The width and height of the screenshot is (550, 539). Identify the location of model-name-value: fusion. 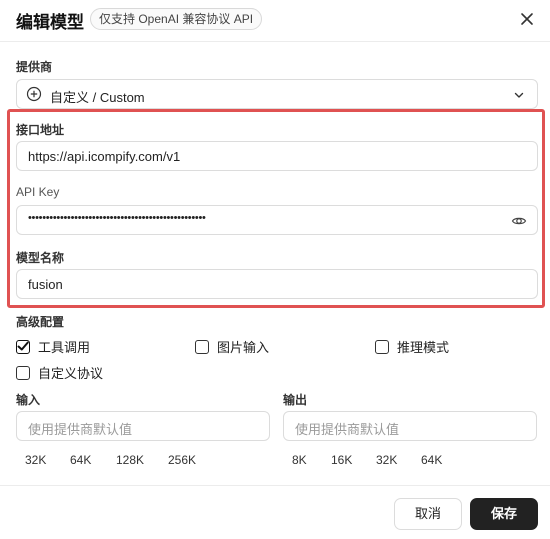
(45, 284).